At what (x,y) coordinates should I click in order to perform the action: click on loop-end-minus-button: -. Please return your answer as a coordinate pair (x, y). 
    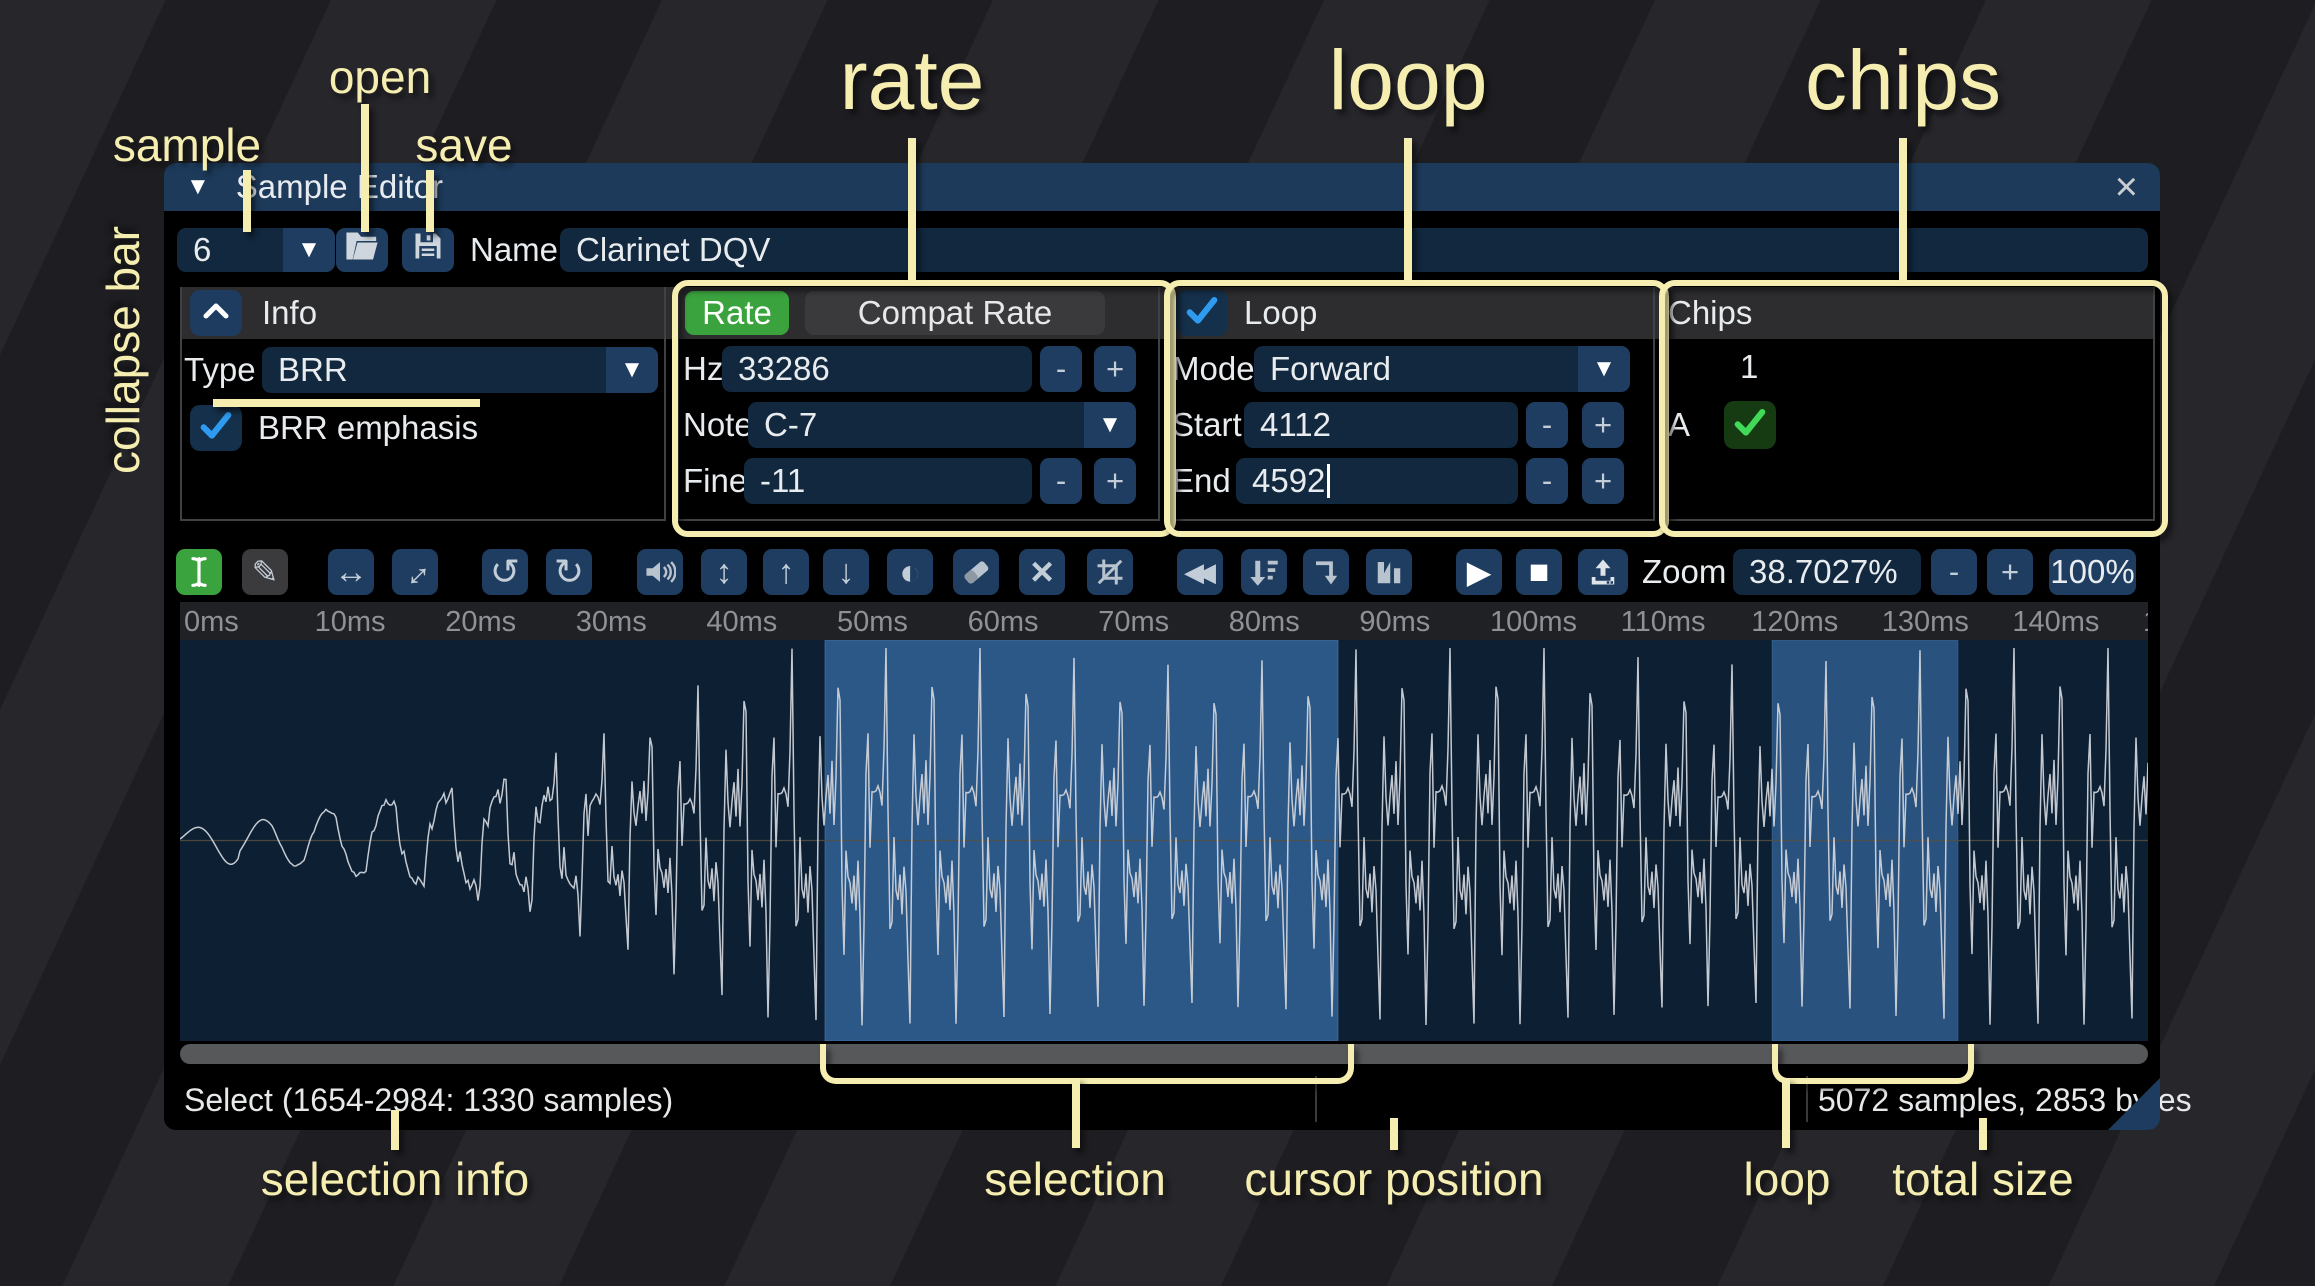
    Looking at the image, I should click on (1547, 481).